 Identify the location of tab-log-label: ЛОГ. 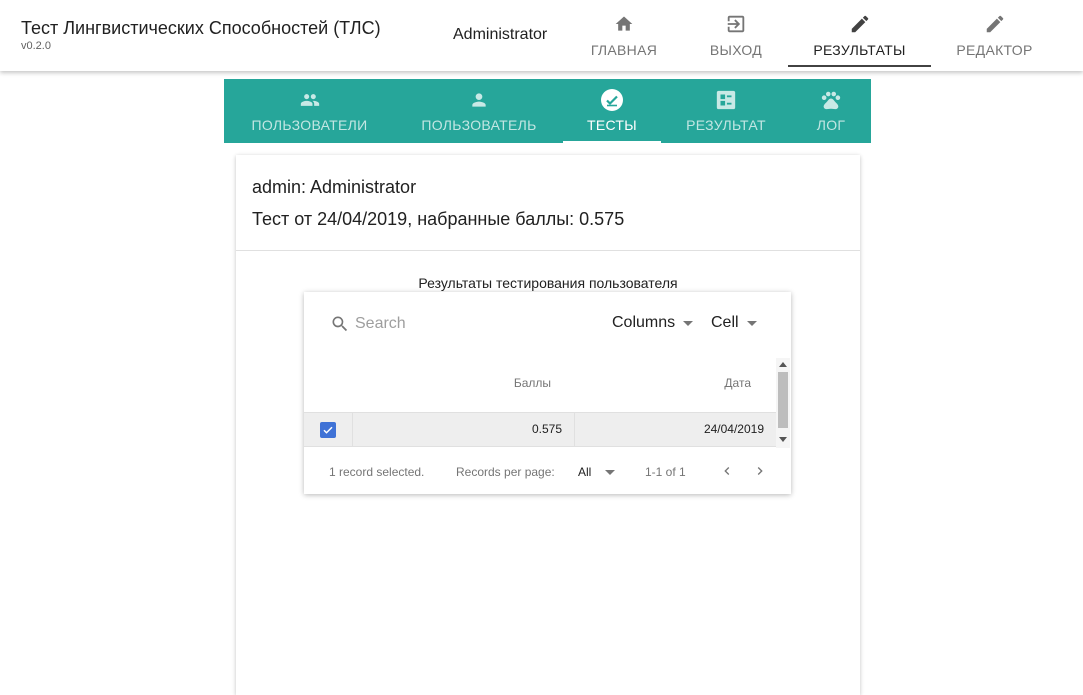
(831, 125).